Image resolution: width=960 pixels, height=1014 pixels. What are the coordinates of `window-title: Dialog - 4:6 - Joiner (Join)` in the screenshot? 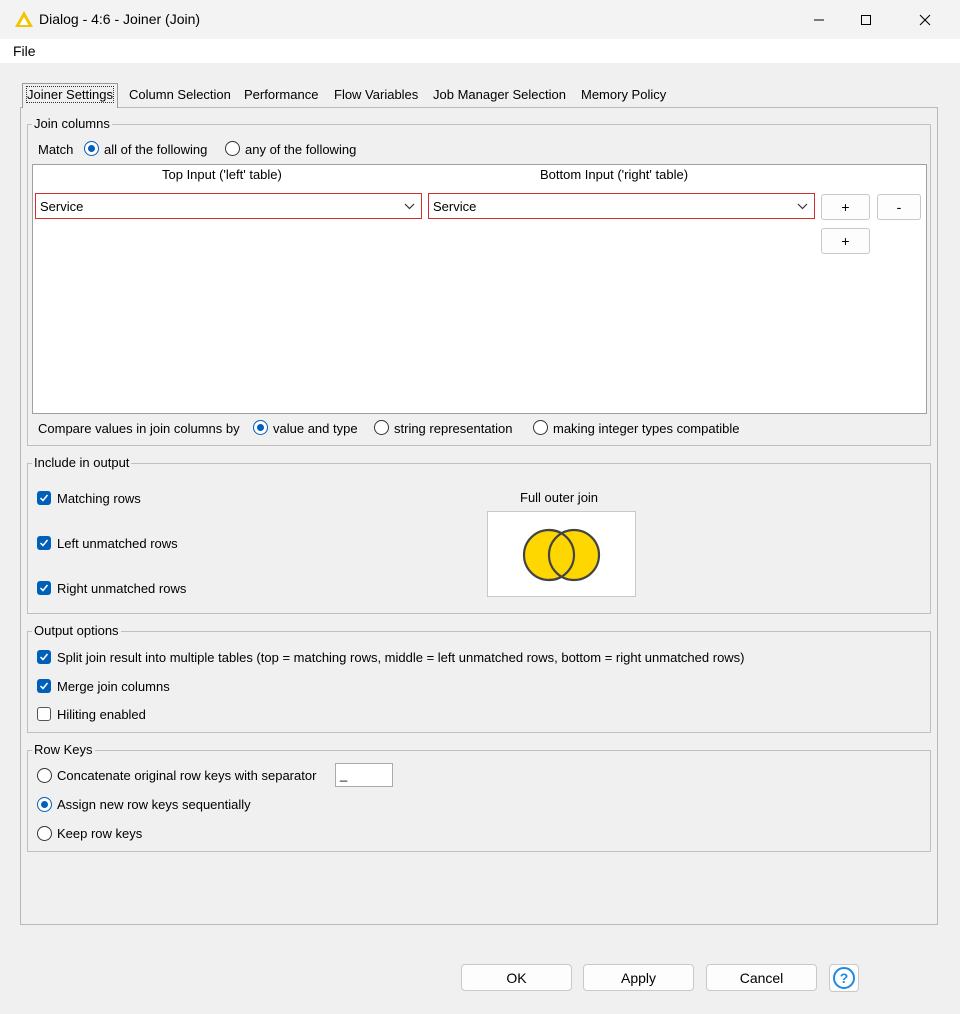 It's located at (120, 19).